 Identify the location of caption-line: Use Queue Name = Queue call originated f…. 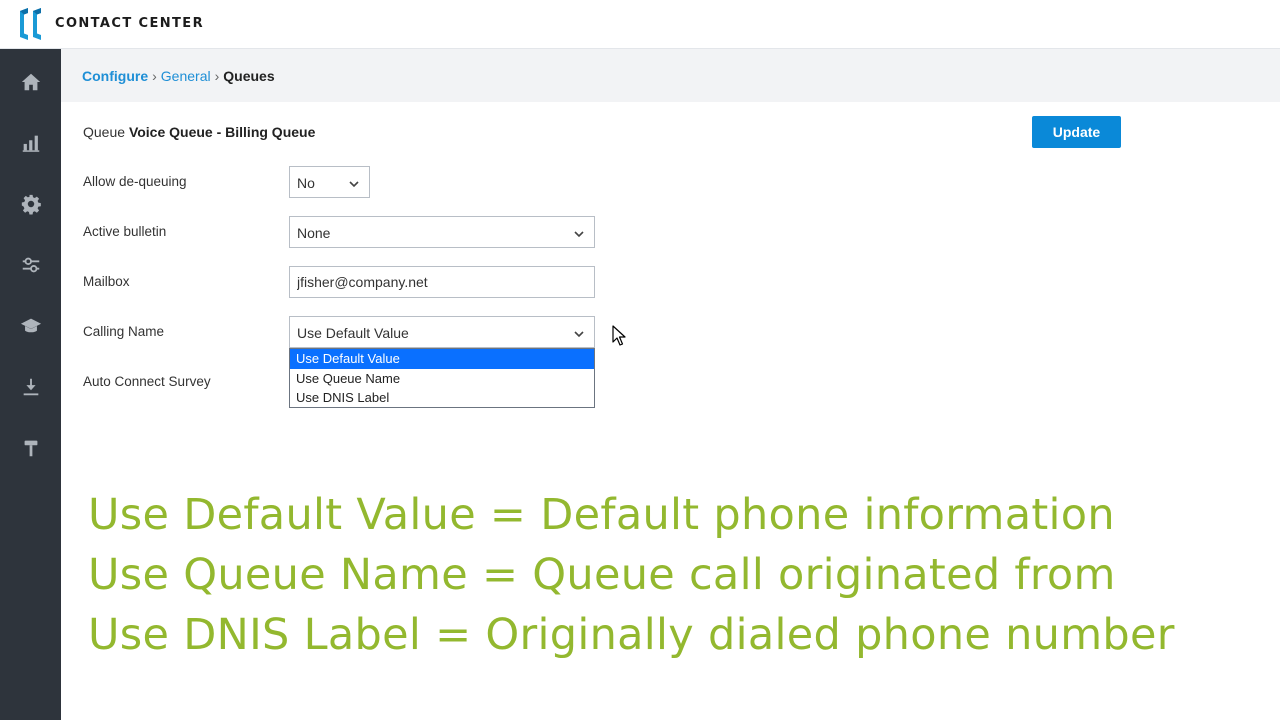
(602, 575).